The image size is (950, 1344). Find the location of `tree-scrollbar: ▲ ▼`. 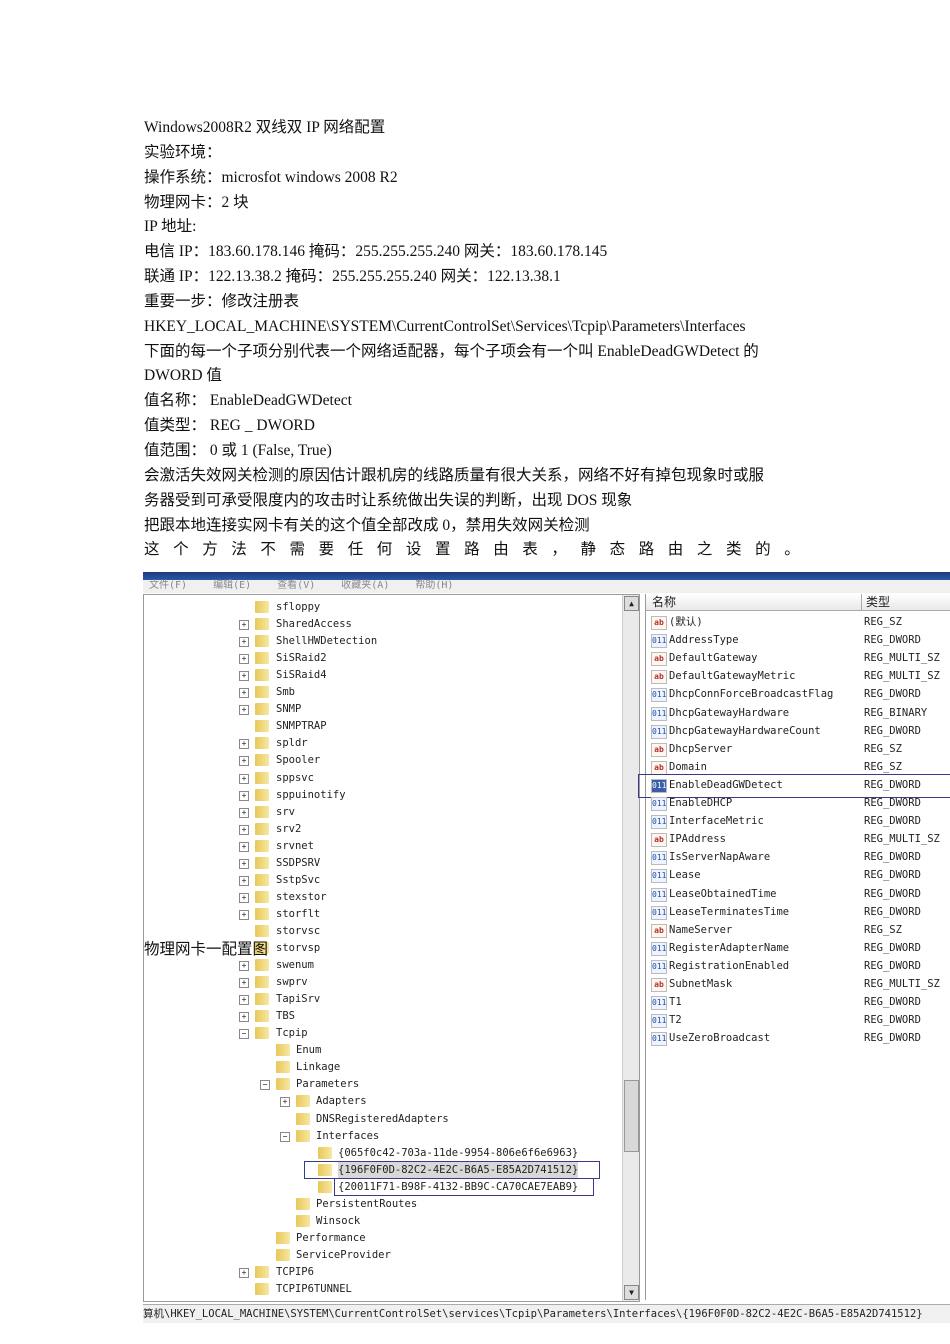

tree-scrollbar: ▲ ▼ is located at coordinates (630, 948).